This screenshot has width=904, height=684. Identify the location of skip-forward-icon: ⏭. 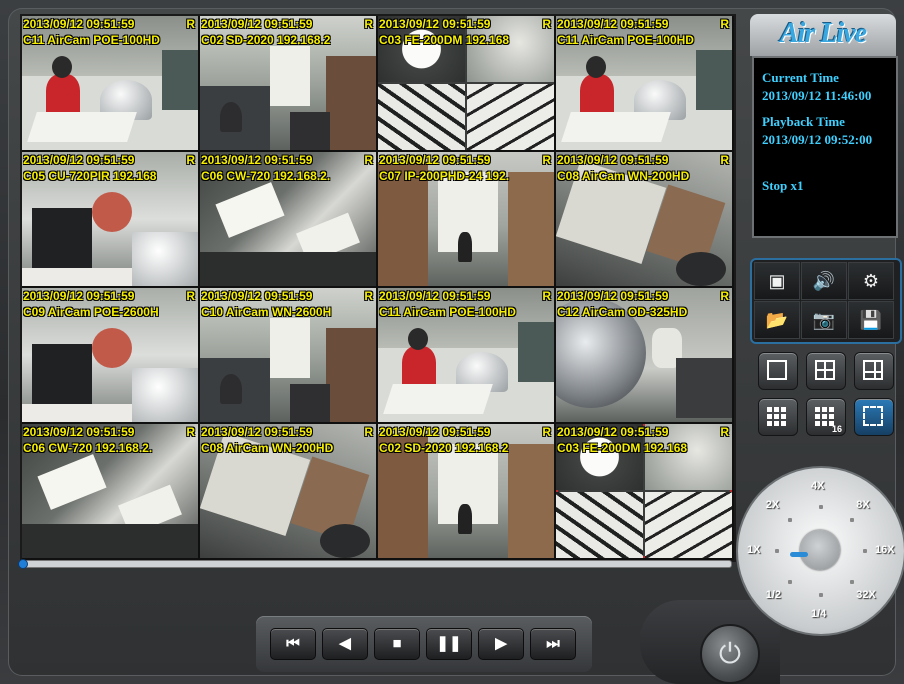
(553, 643).